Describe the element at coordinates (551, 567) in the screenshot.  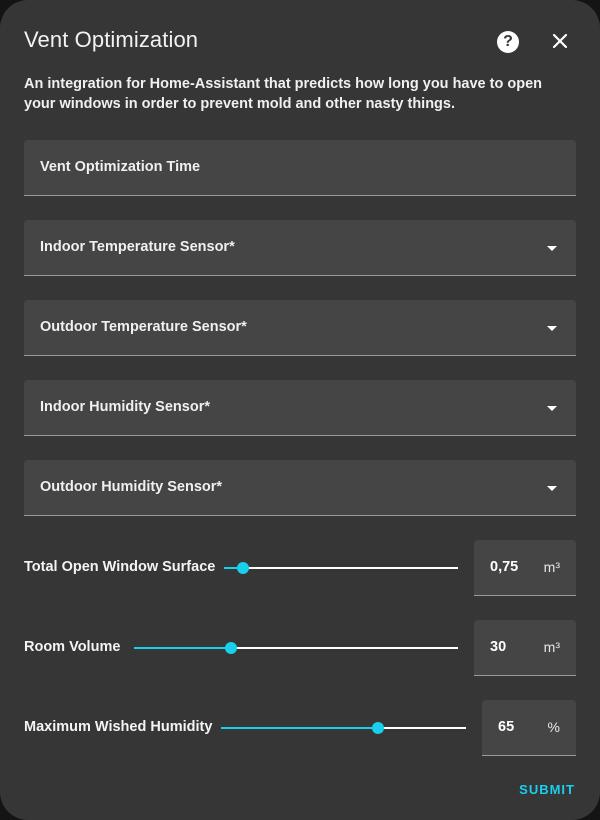
I see `window-surface-unit: m³` at that location.